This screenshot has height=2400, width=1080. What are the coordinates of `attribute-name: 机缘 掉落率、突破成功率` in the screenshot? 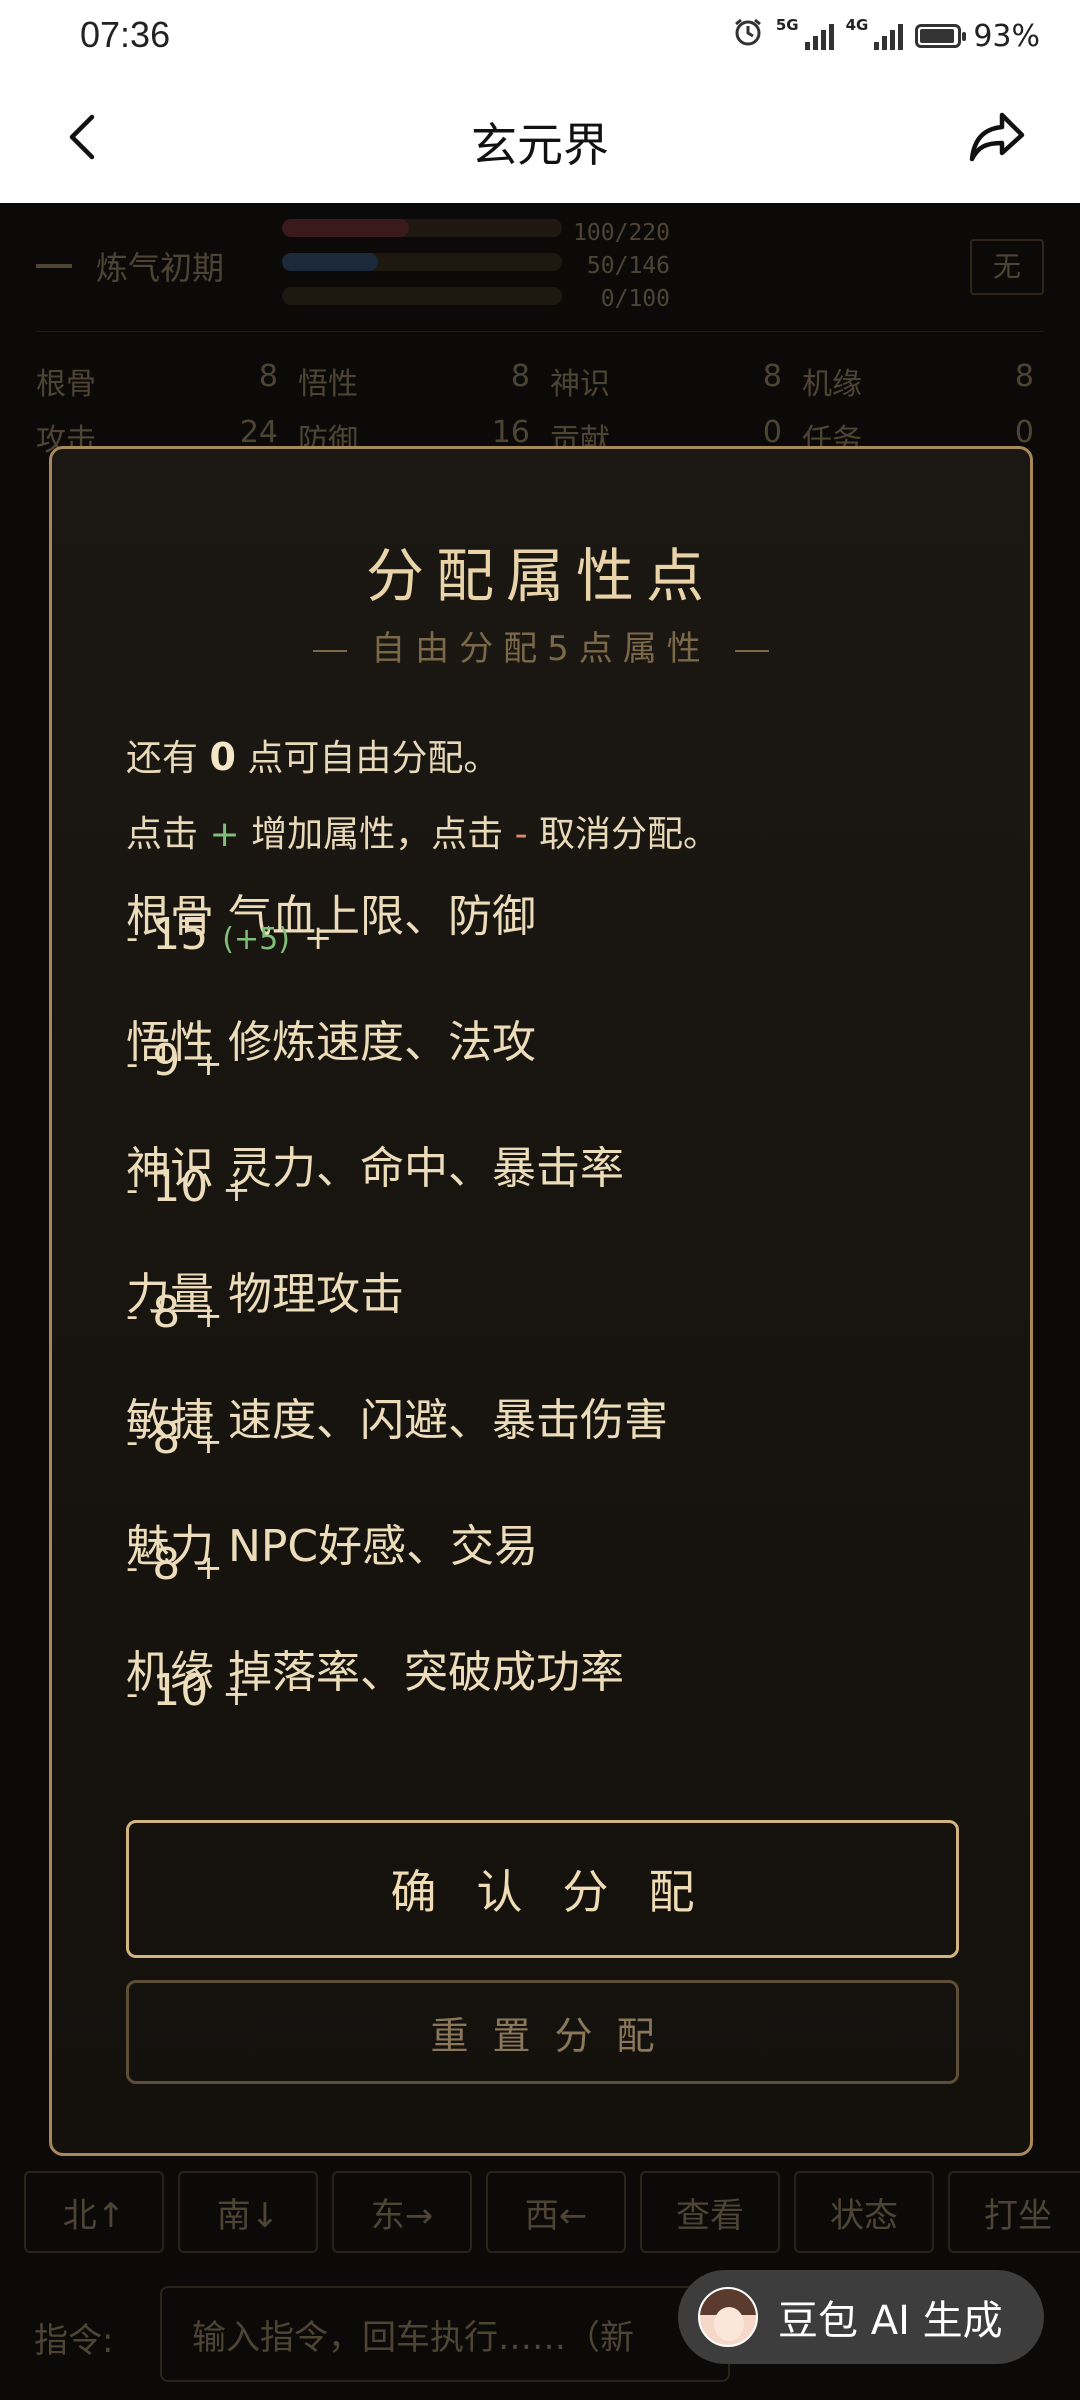 It's located at (375, 1672).